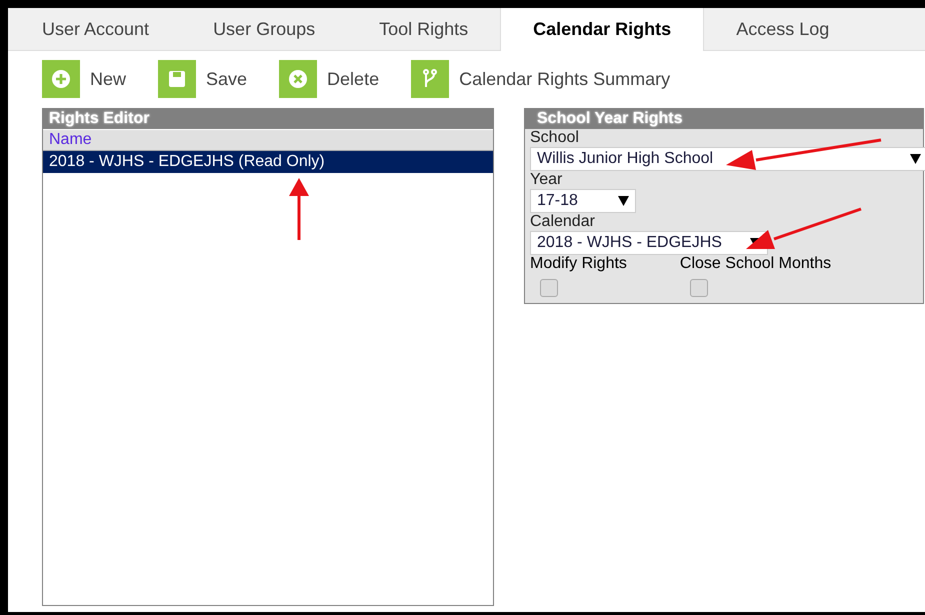 This screenshot has width=925, height=615. Describe the element at coordinates (540, 79) in the screenshot. I see `summary-button: Calendar Rights Summary` at that location.